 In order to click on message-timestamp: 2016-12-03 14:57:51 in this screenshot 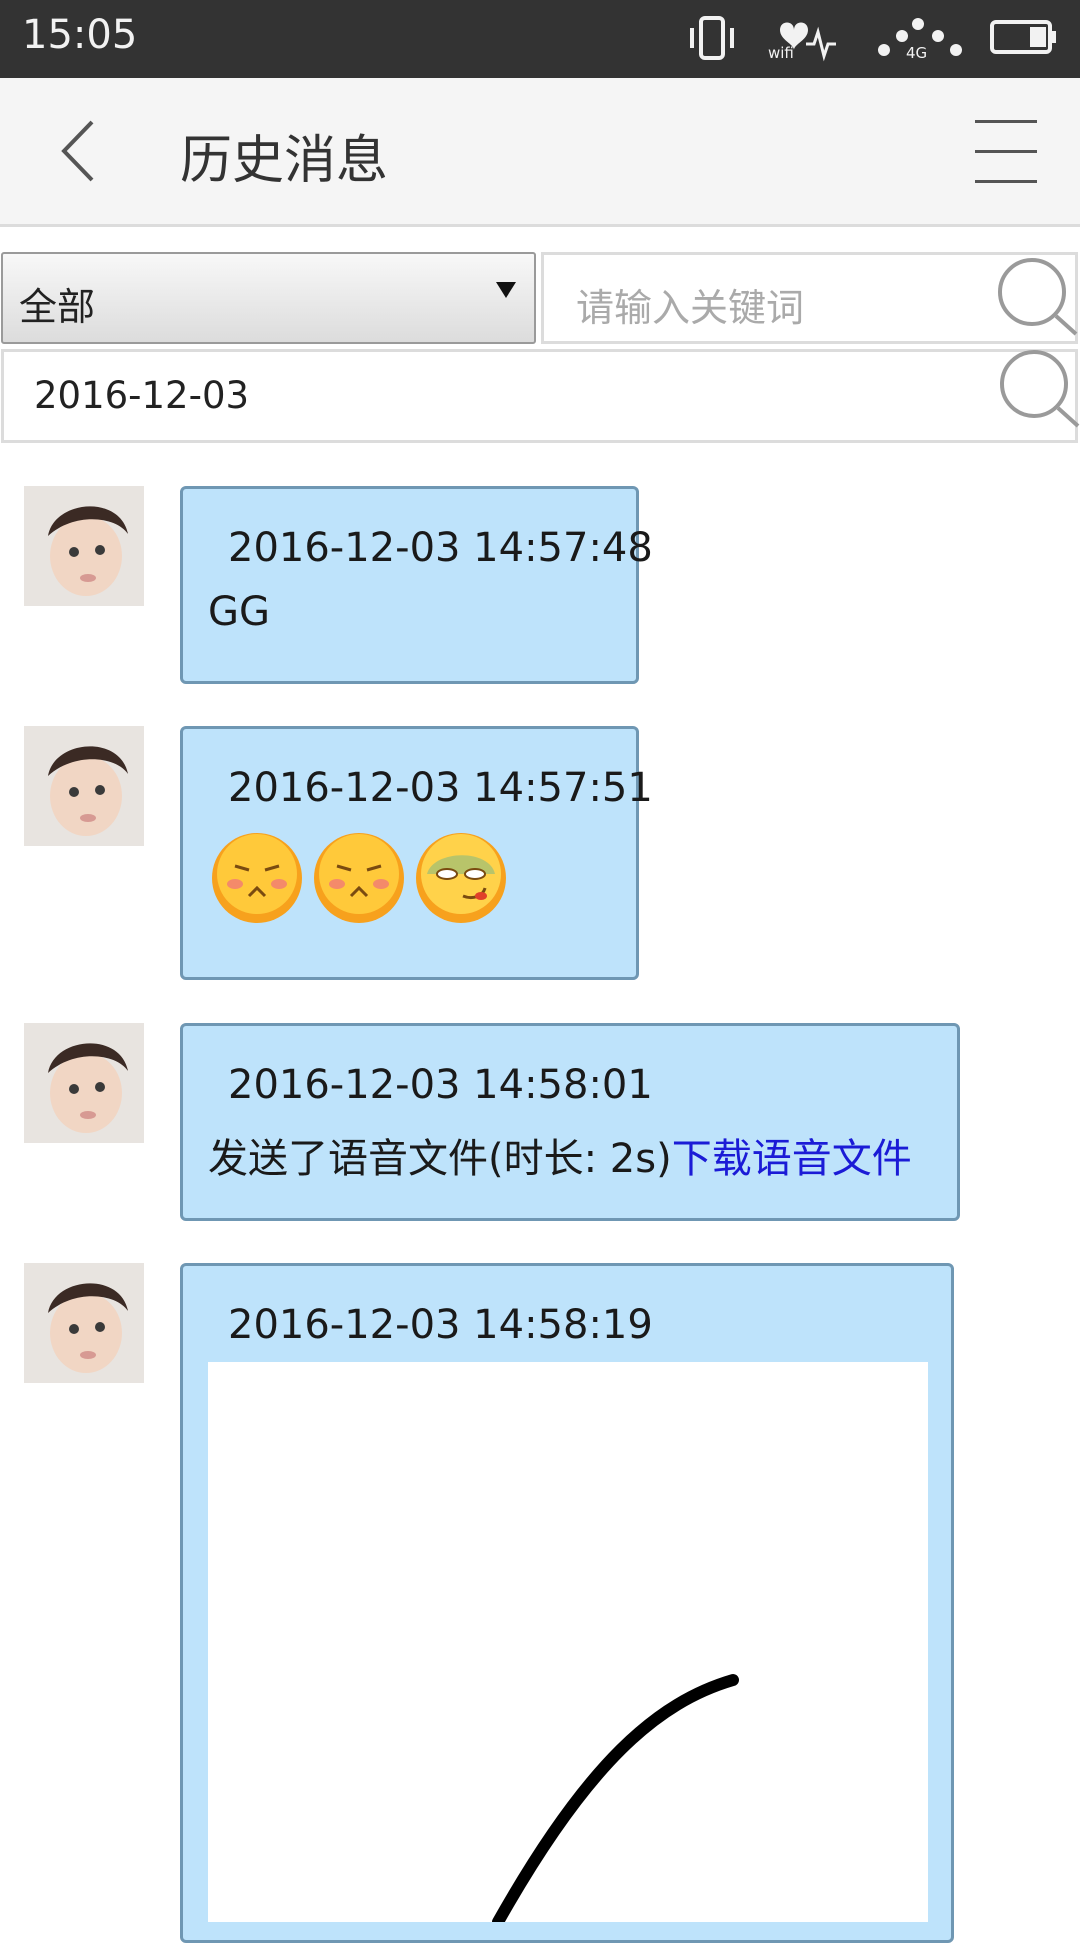, I will do `click(440, 788)`.